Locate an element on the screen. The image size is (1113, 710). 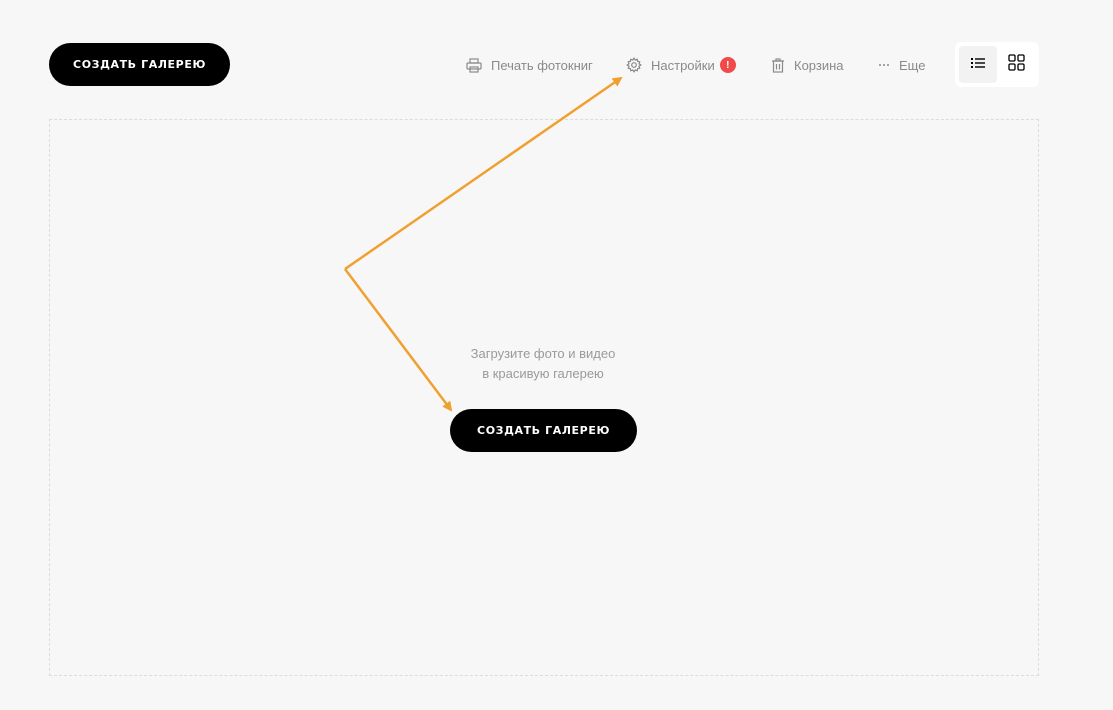
ellipsis-icon is located at coordinates (884, 65).